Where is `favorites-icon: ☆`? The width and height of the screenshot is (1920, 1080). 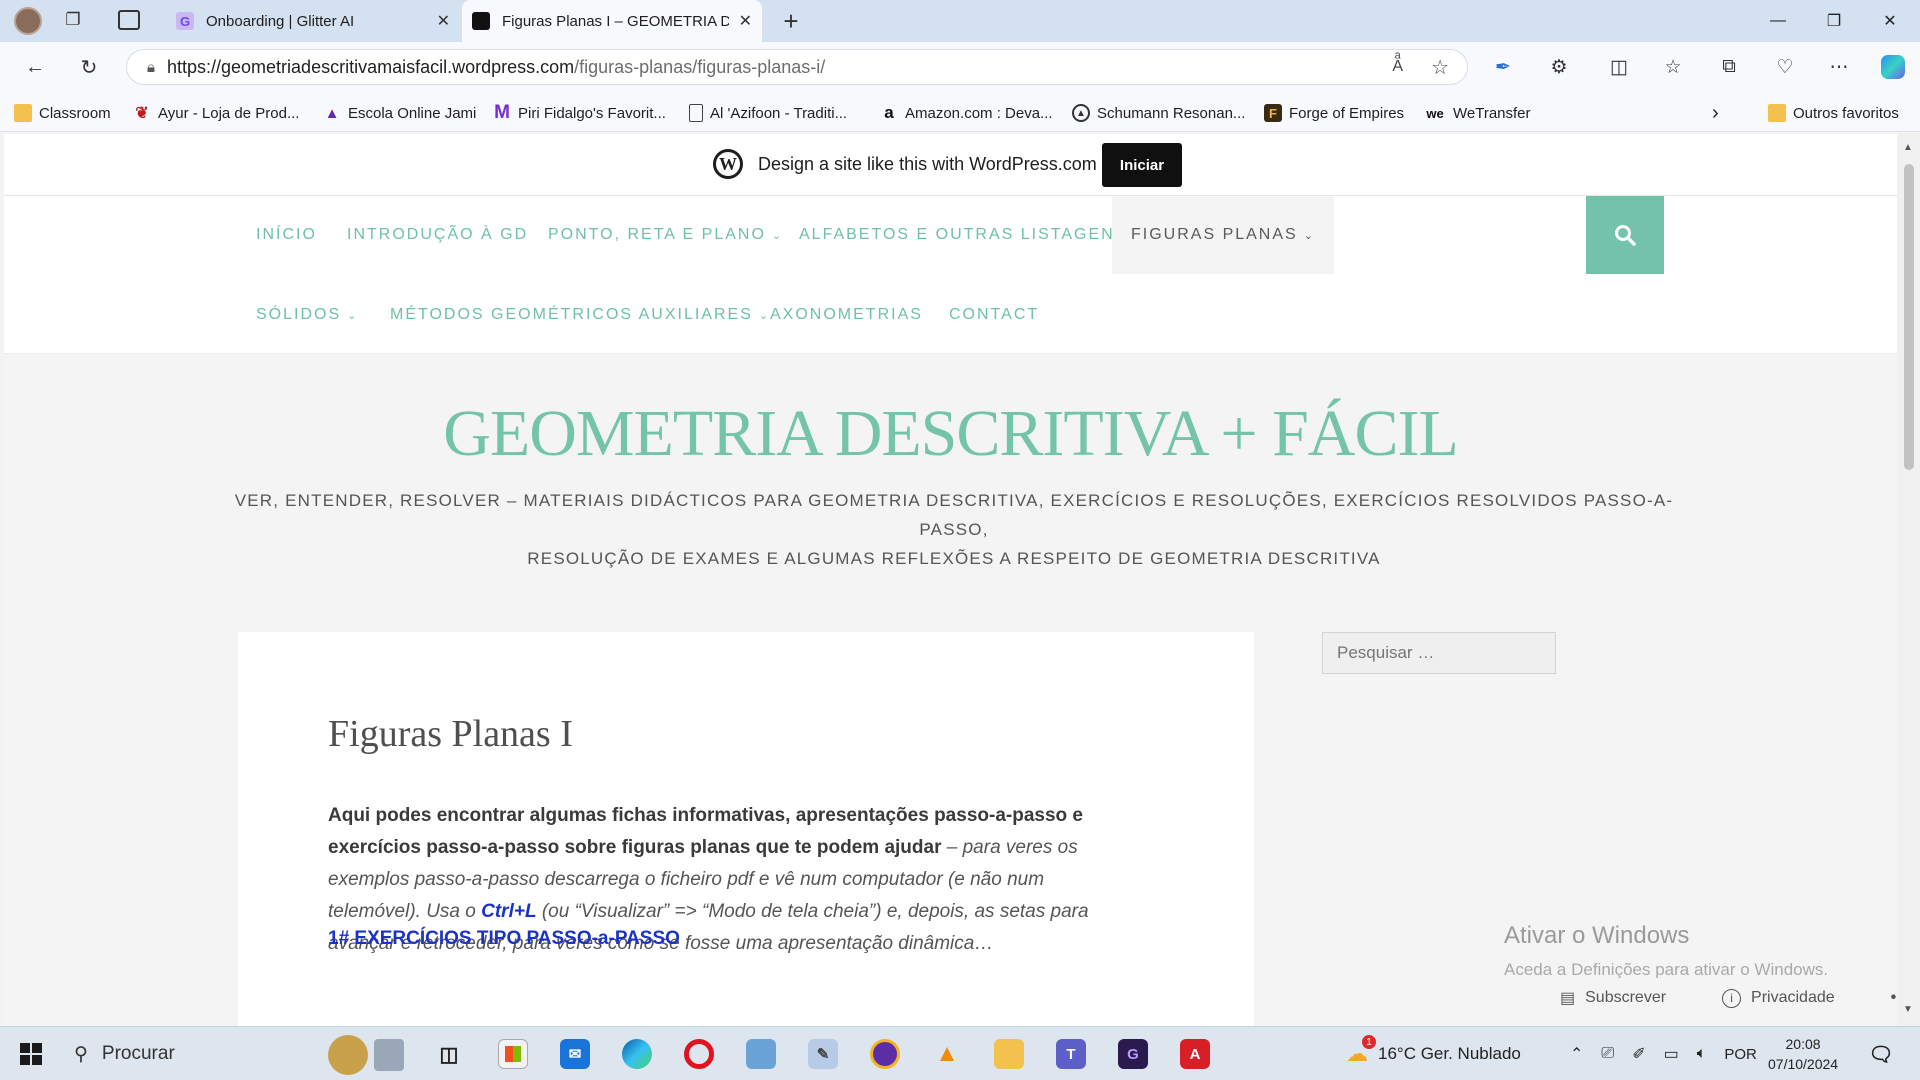
favorites-icon: ☆ is located at coordinates (1673, 67).